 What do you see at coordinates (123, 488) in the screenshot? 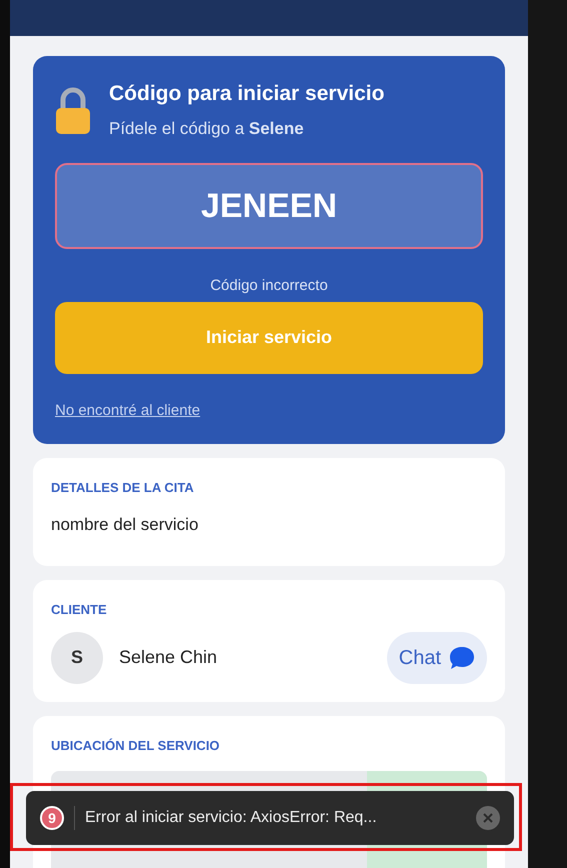
I see `section-heading: DETALLES DE LA CITA` at bounding box center [123, 488].